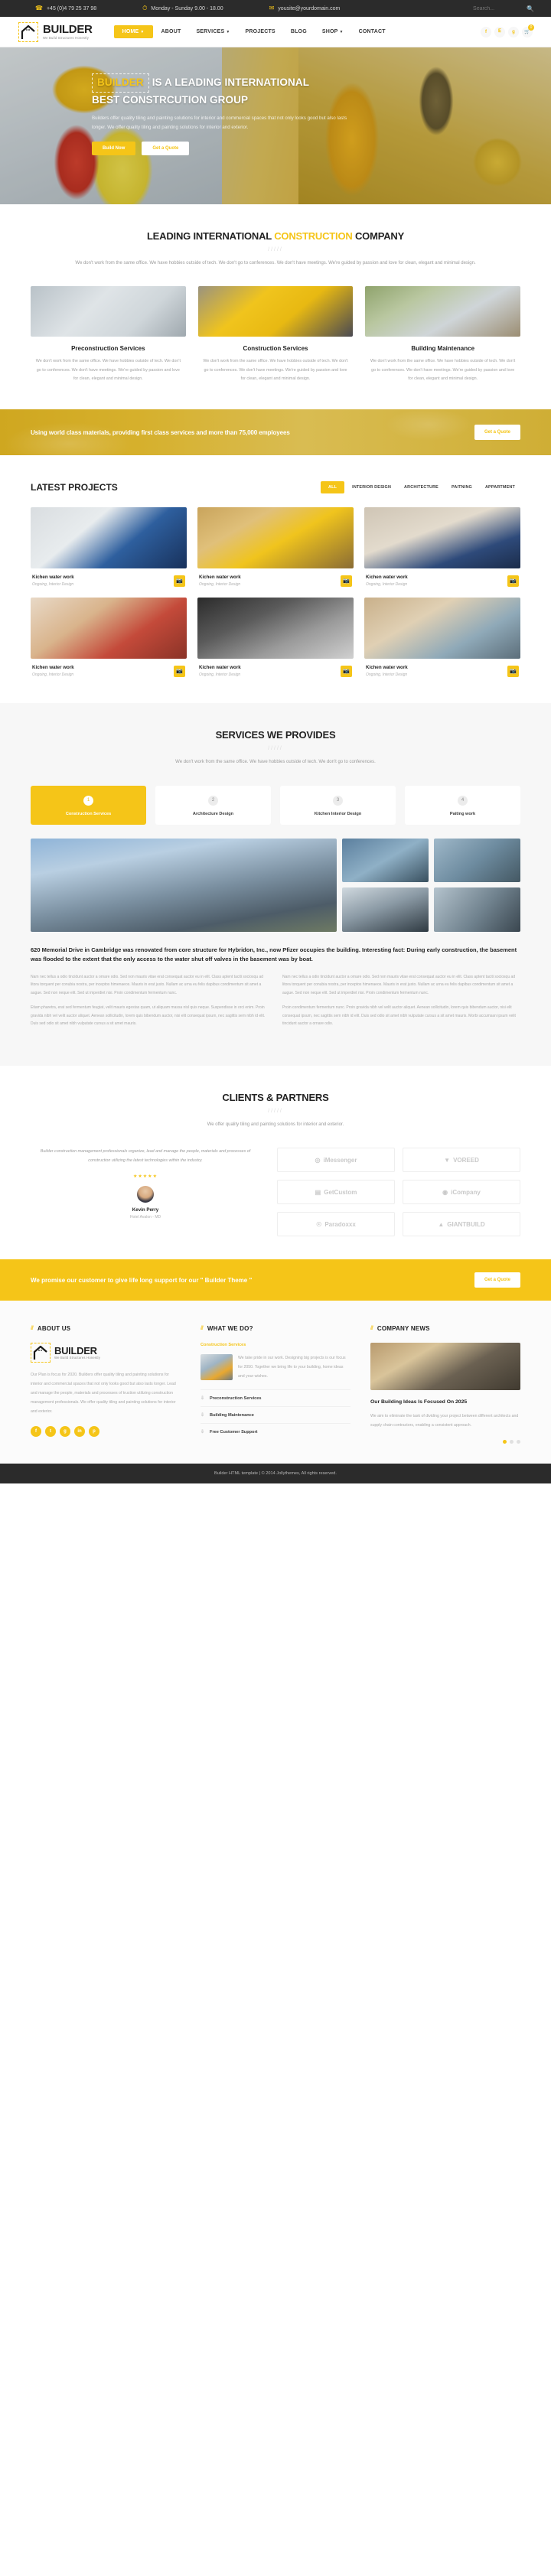 This screenshot has height=2576, width=551. What do you see at coordinates (133, 32) in the screenshot?
I see `nav-item-home: HOME ▼` at bounding box center [133, 32].